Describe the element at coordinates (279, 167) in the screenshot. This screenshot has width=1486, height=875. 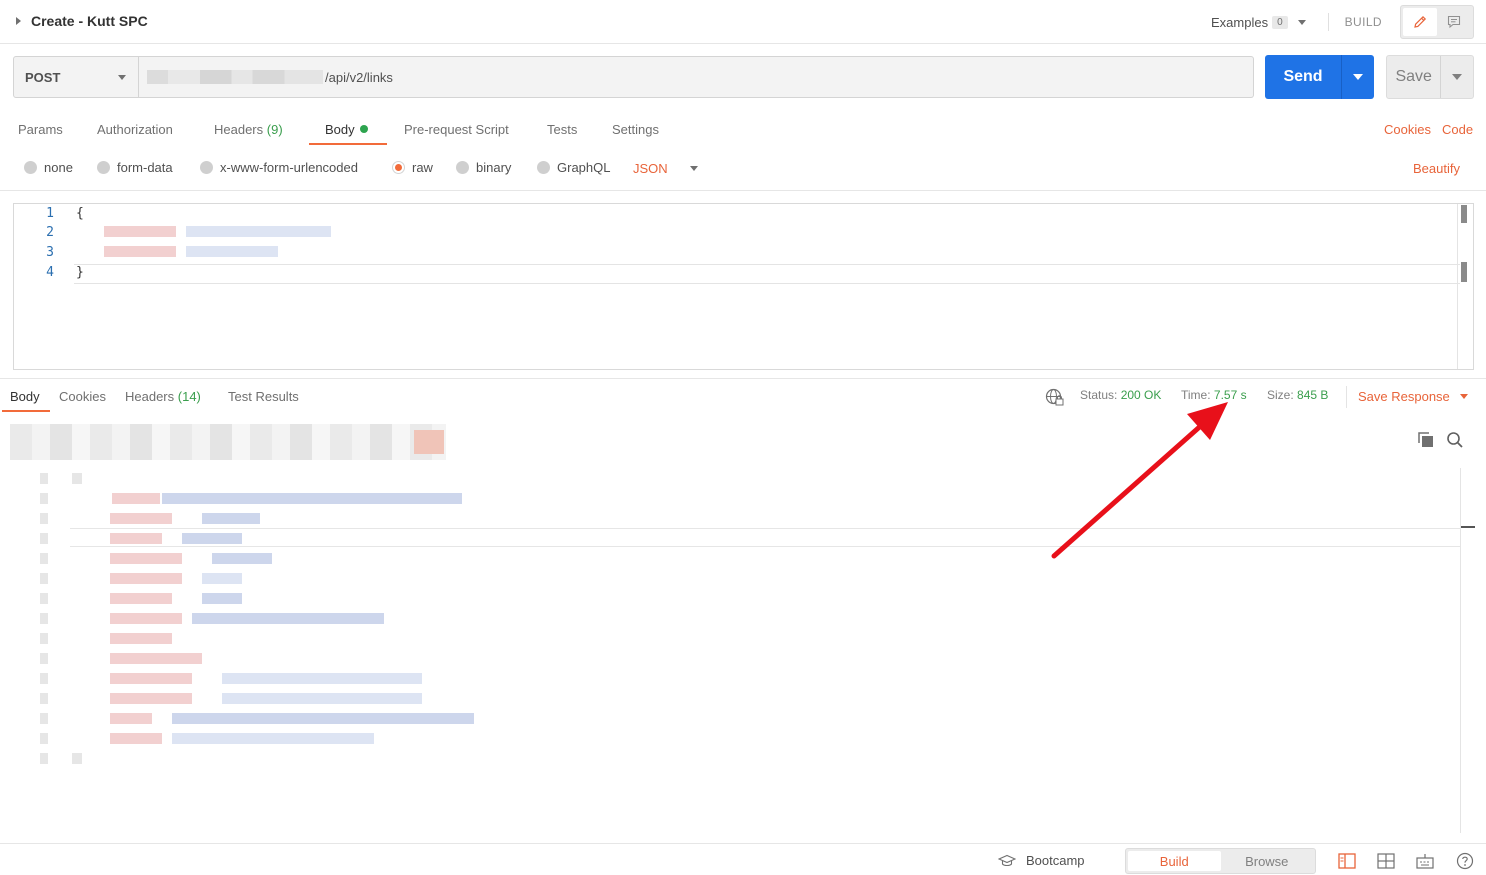
I see `radio-urlencoded: x-www-form-urlencoded` at that location.